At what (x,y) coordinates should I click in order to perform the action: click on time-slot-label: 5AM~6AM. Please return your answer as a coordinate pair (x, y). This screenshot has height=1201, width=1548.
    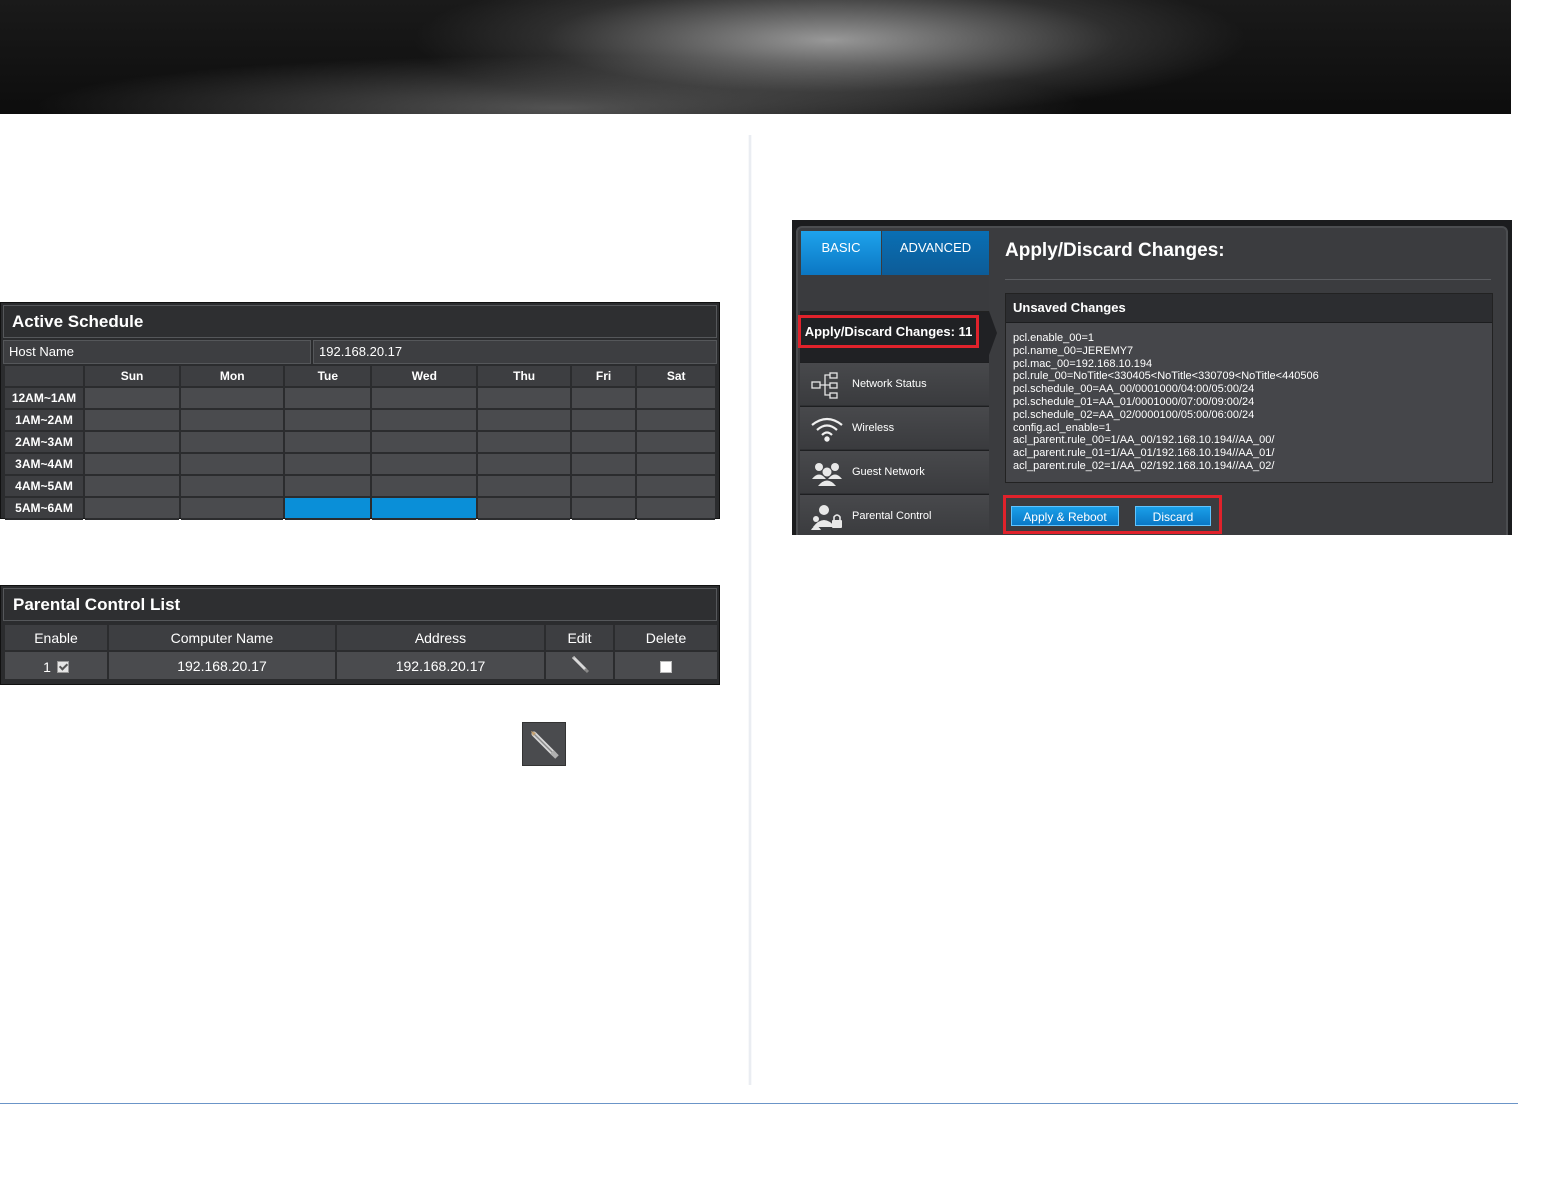
    Looking at the image, I should click on (44, 509).